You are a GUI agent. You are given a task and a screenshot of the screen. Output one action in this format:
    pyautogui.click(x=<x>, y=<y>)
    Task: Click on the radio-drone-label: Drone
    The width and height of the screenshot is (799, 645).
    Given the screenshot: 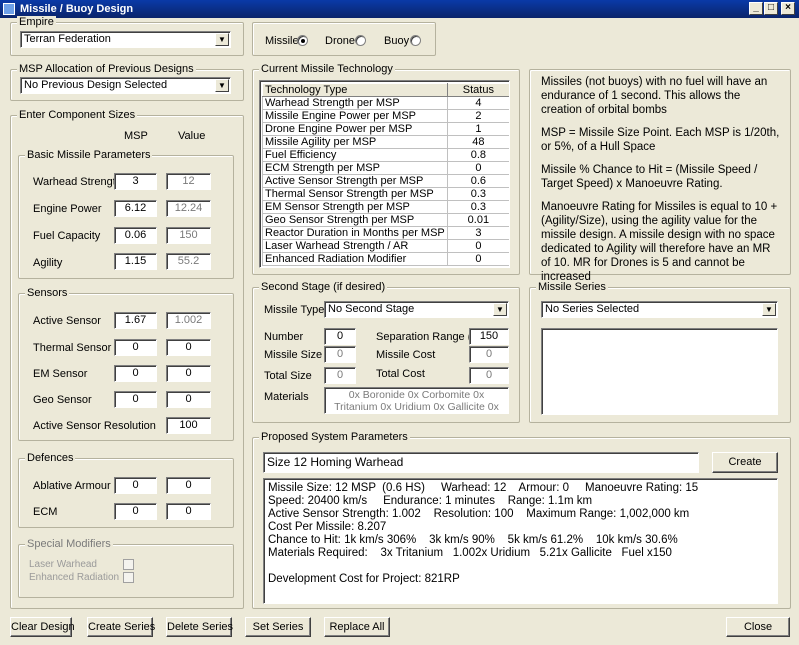 What is the action you would take?
    pyautogui.click(x=340, y=41)
    